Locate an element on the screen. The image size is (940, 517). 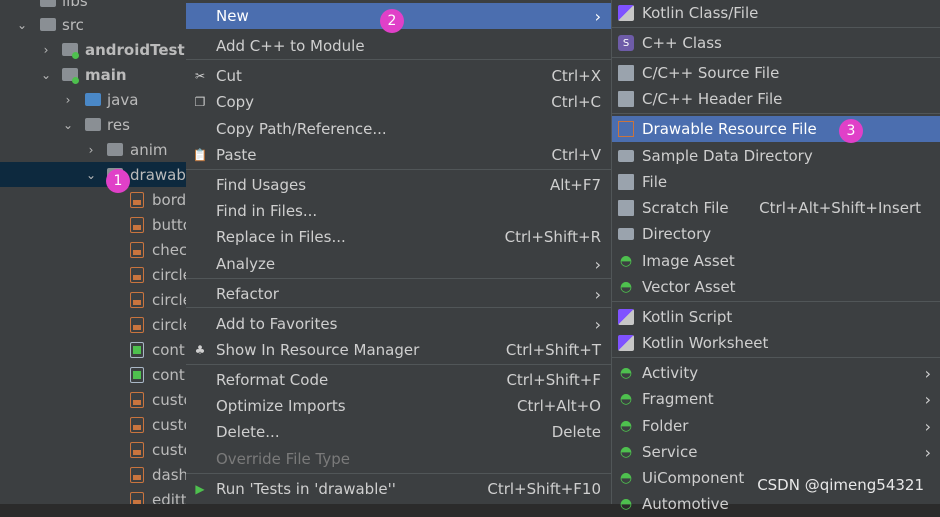
tree-row-main: ⌄ main is located at coordinates (95, 74).